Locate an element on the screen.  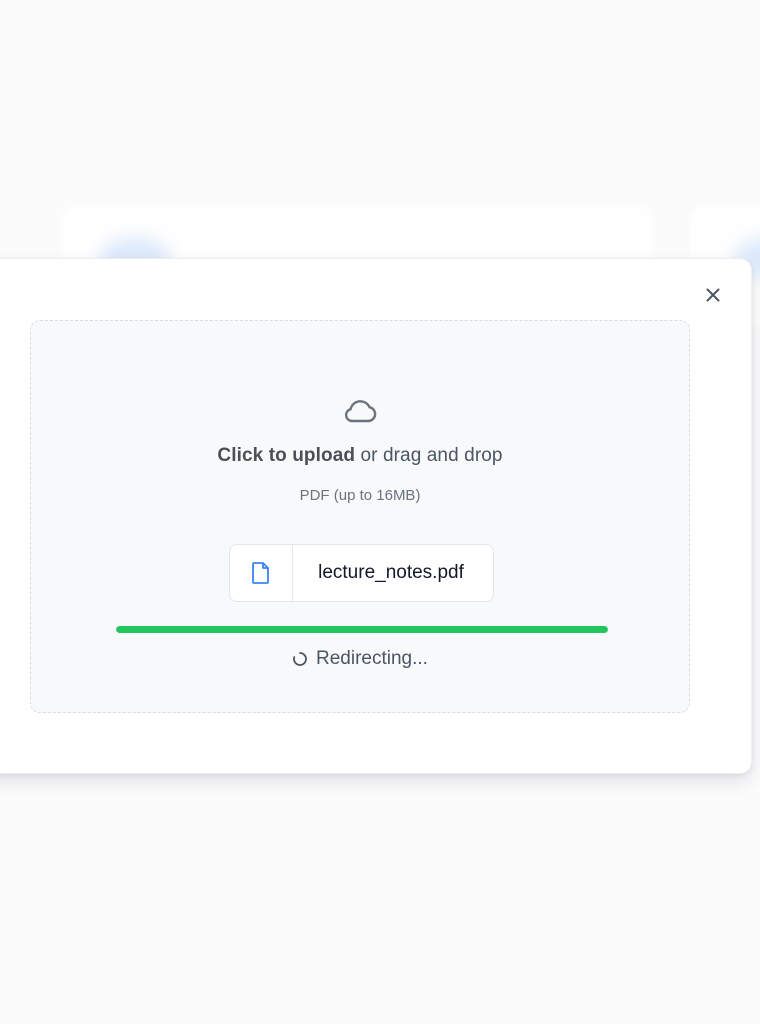
spinner-icon is located at coordinates (300, 659).